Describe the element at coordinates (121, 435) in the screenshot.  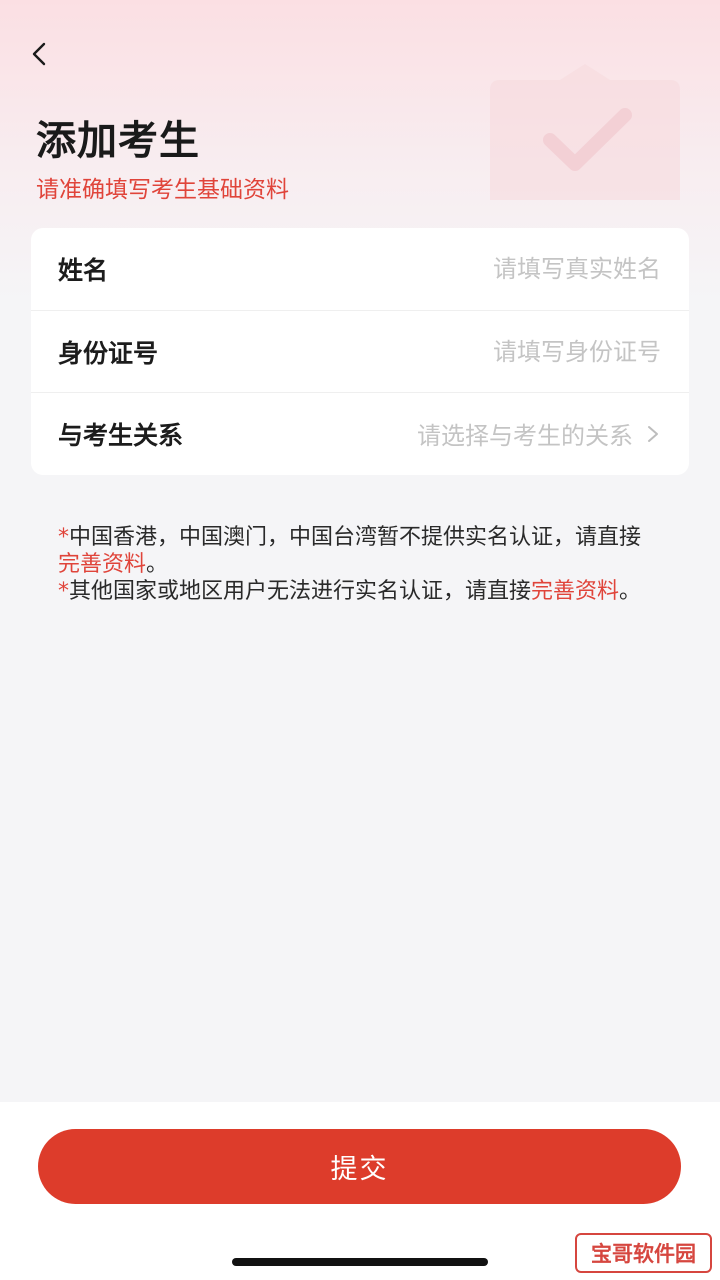
I see `relation-label: 与考生关系` at that location.